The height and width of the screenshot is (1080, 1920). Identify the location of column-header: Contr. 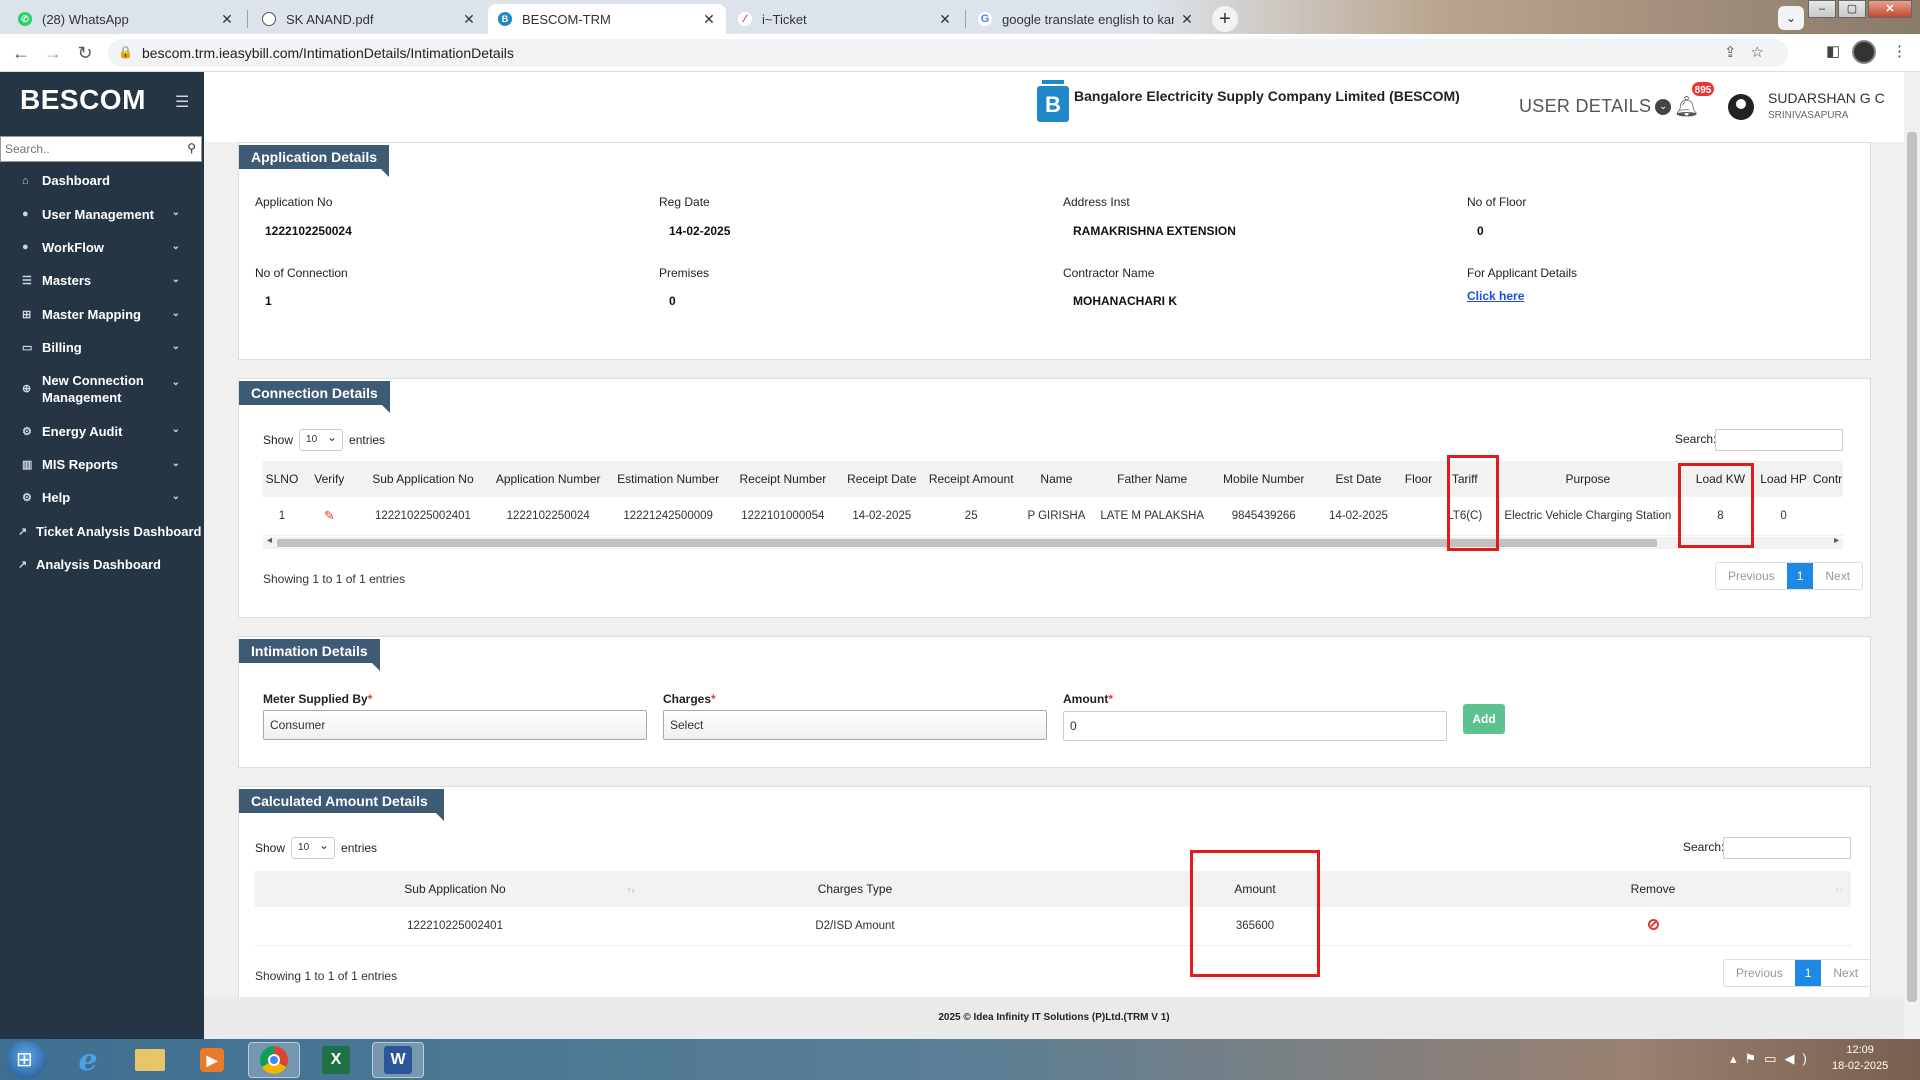
(1827, 479).